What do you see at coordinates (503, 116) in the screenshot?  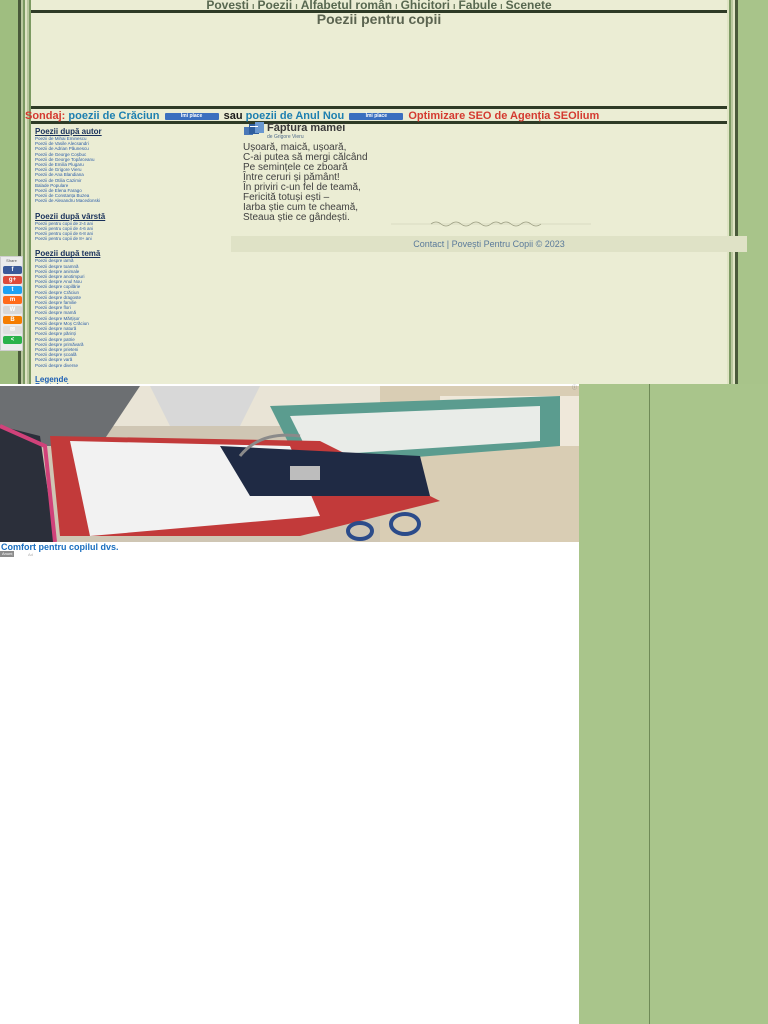 I see `seo-link: Optimizare SEO de Agenția SEOlium` at bounding box center [503, 116].